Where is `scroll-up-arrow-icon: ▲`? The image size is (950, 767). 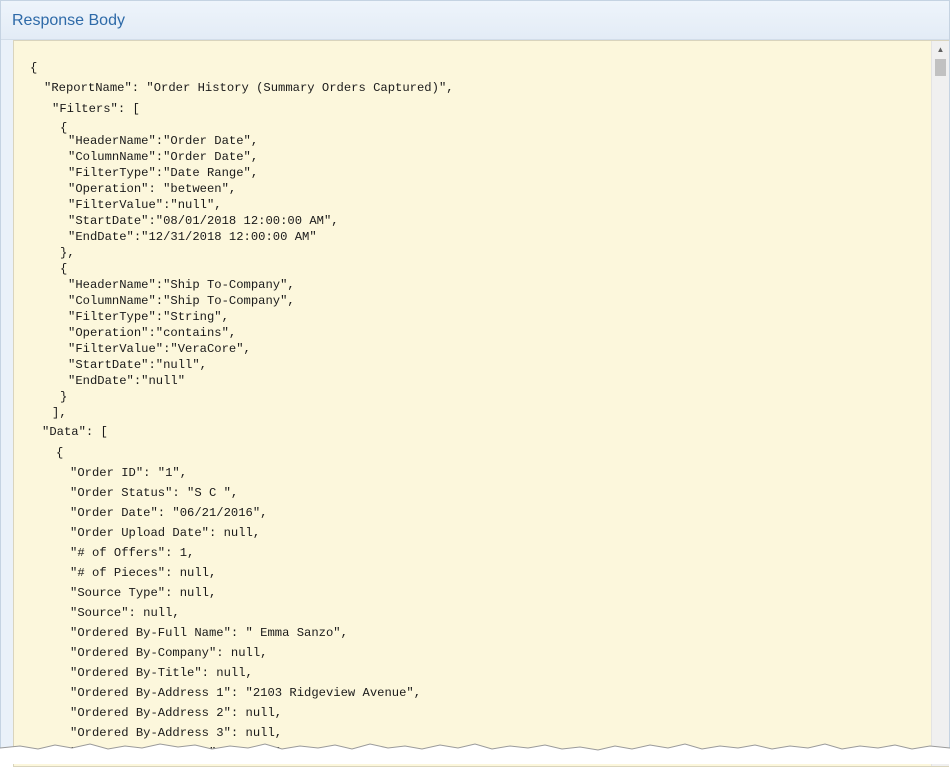
scroll-up-arrow-icon: ▲ is located at coordinates (940, 49).